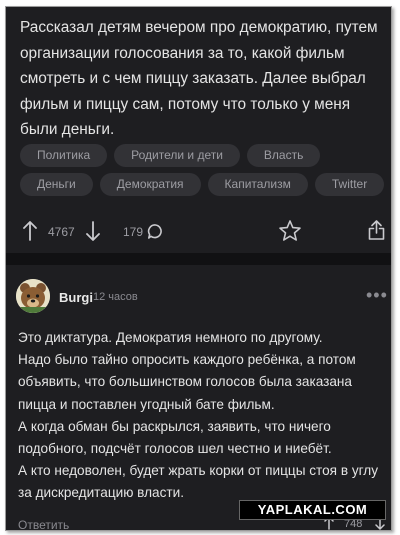 The width and height of the screenshot is (400, 535). I want to click on share-button, so click(376, 232).